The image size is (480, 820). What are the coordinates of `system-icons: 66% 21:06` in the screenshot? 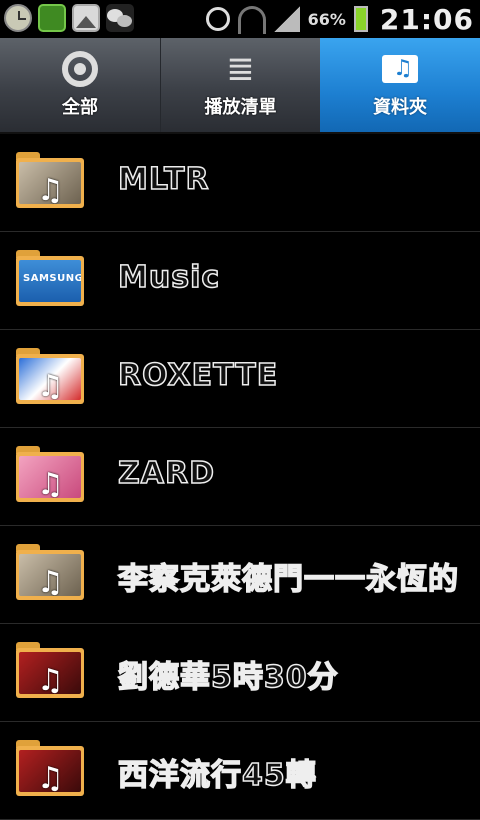 It's located at (339, 19).